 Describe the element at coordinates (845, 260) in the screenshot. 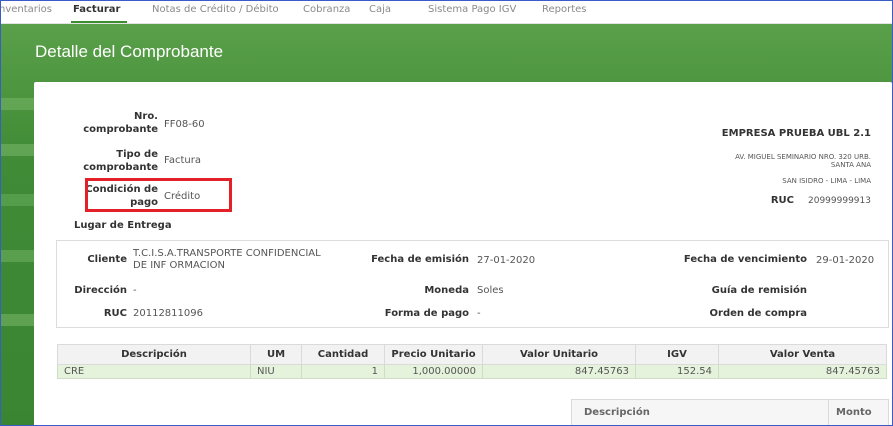

I see `fecha-vencimiento-value: 29-01-2020` at that location.